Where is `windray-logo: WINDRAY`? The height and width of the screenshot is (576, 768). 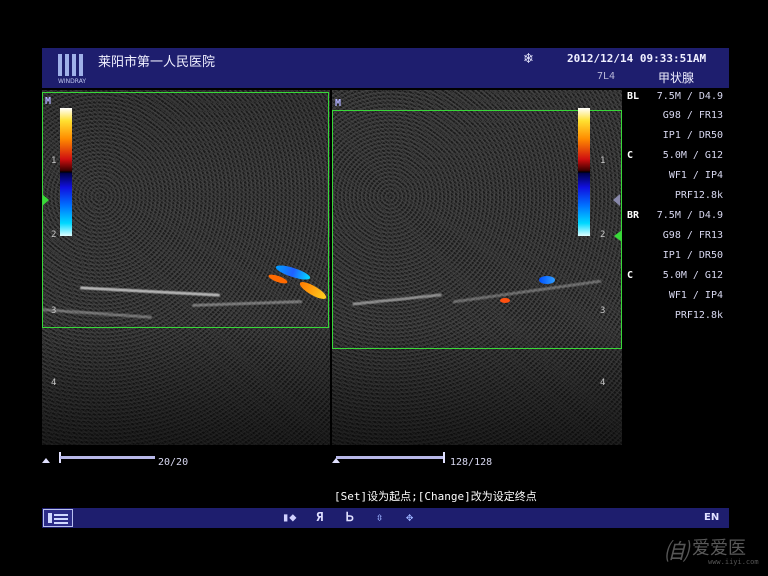
windray-logo: WINDRAY is located at coordinates (72, 69).